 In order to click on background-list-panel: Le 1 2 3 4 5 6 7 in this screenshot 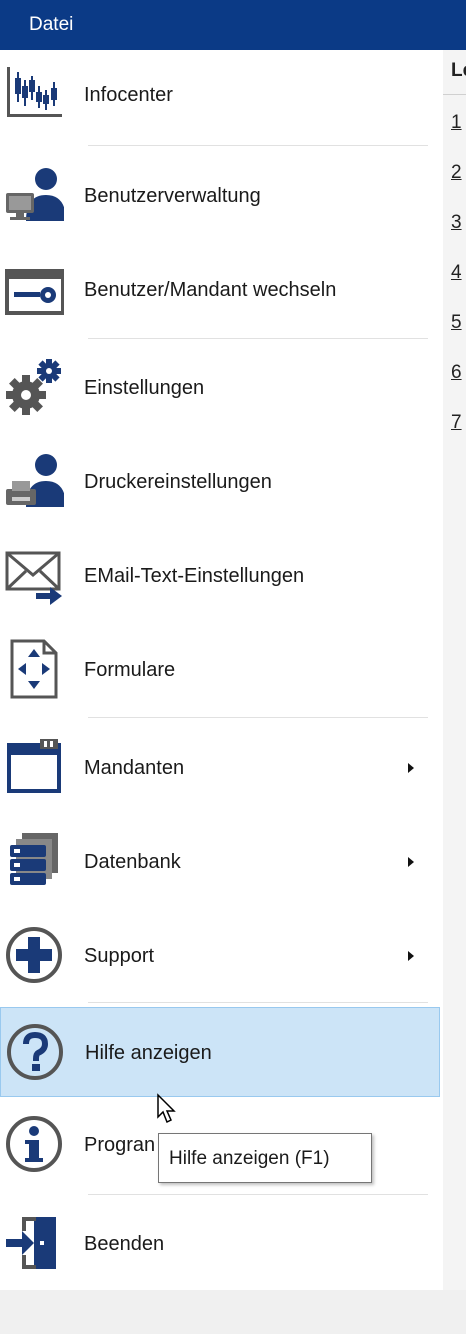, I will do `click(454, 670)`.